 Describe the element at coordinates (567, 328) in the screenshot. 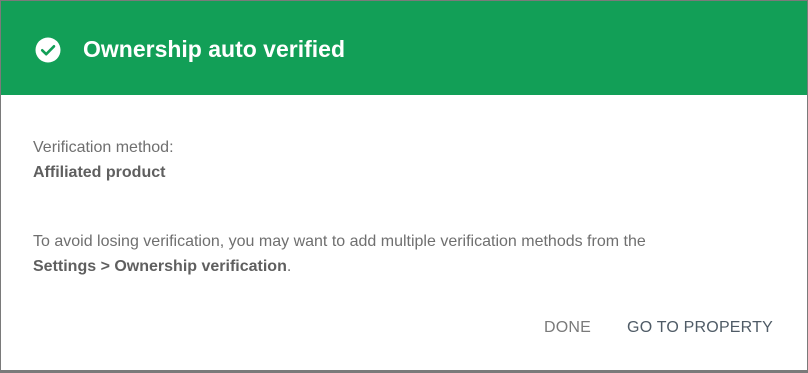

I see `done-button: DONE` at that location.